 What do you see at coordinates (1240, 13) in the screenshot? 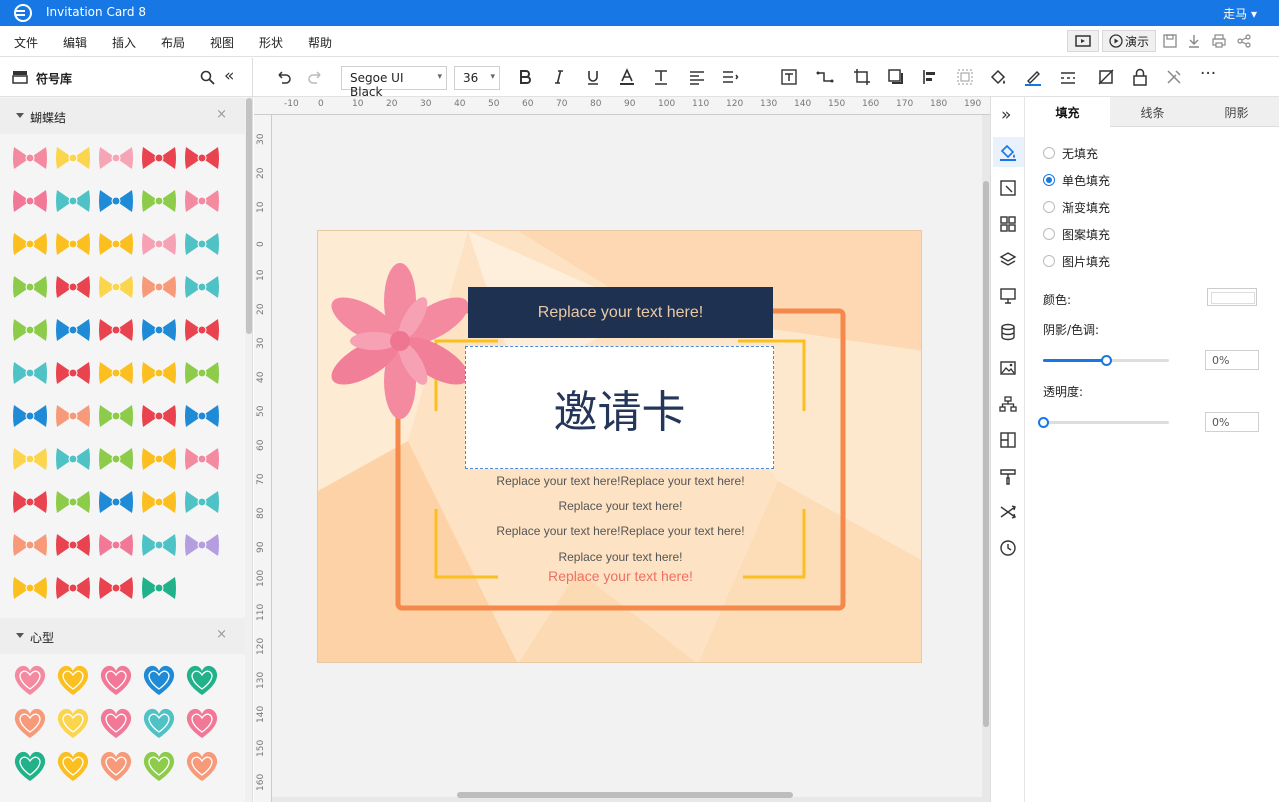
I see `user-menu: 走马 ▾` at bounding box center [1240, 13].